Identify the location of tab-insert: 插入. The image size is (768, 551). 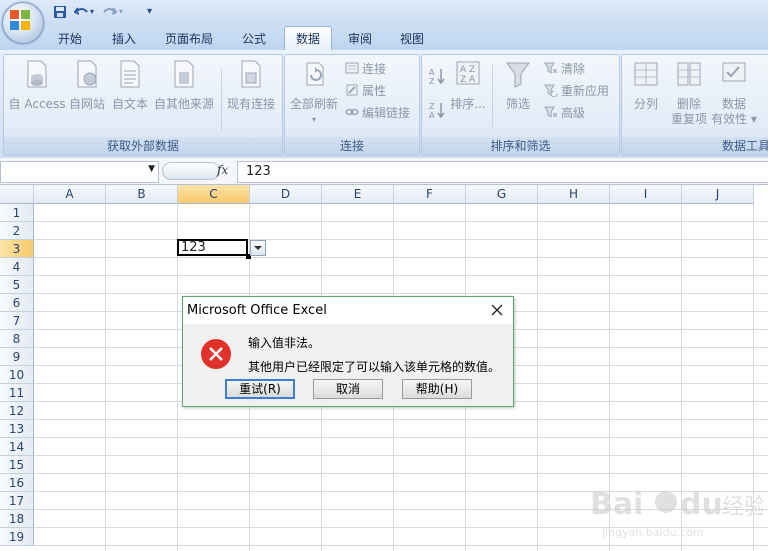
(124, 39).